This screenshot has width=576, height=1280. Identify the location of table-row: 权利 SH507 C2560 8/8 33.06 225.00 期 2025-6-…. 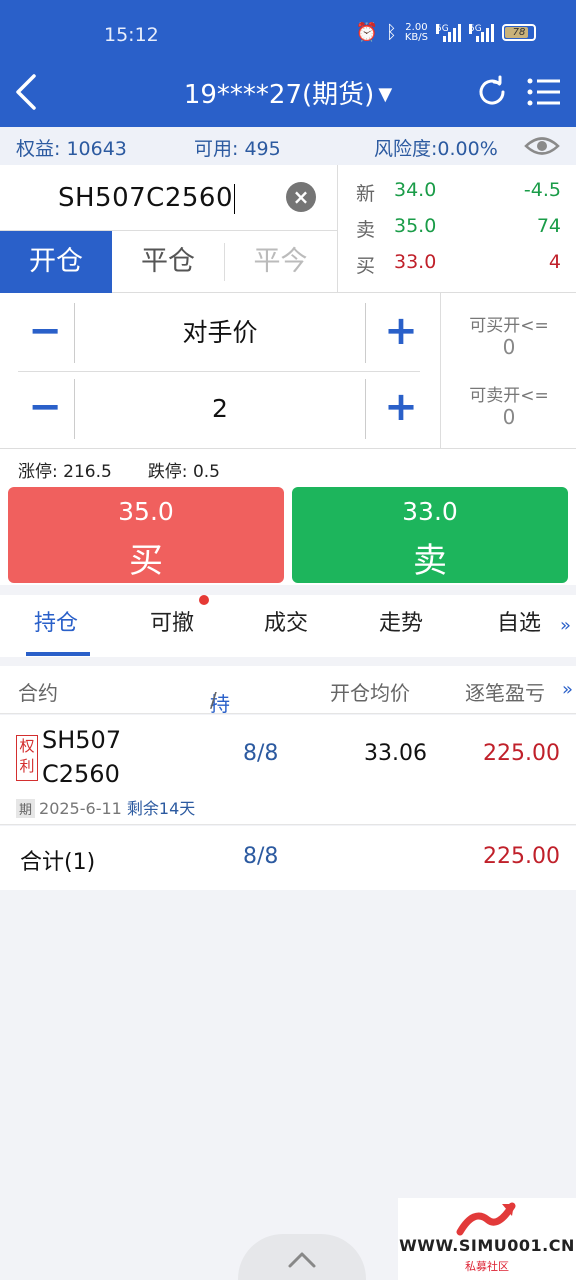
(288, 770).